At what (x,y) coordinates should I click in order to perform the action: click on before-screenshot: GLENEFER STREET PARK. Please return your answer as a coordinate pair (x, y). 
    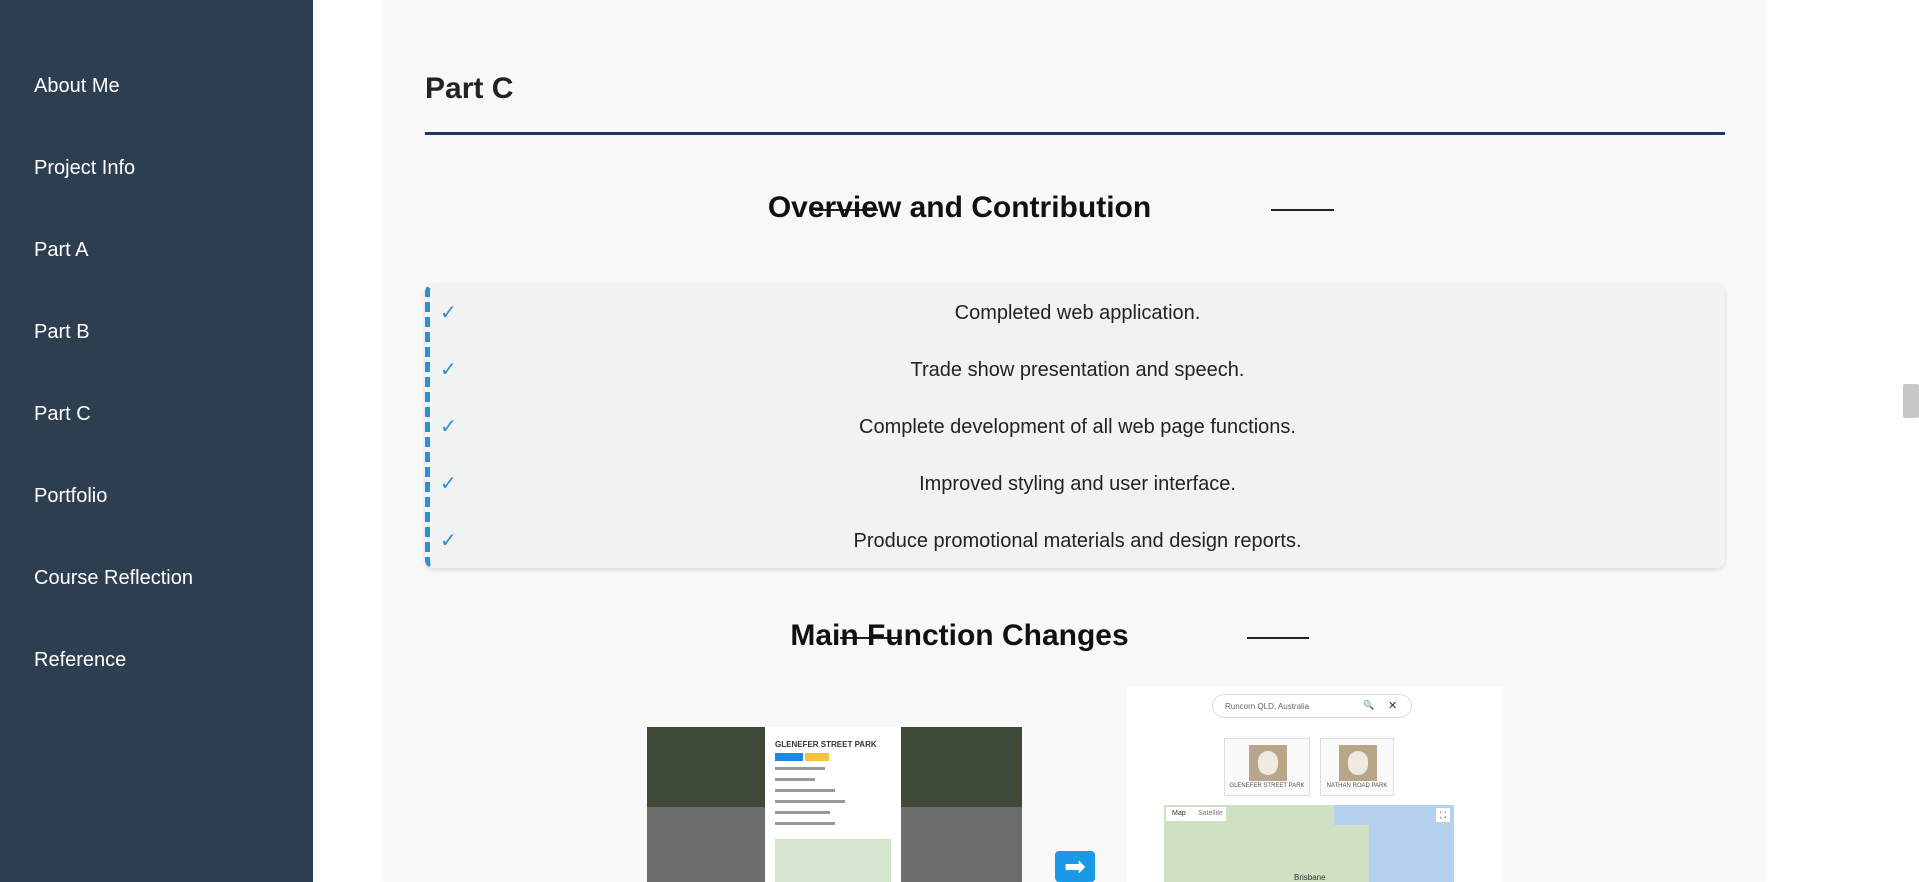
    Looking at the image, I should click on (834, 804).